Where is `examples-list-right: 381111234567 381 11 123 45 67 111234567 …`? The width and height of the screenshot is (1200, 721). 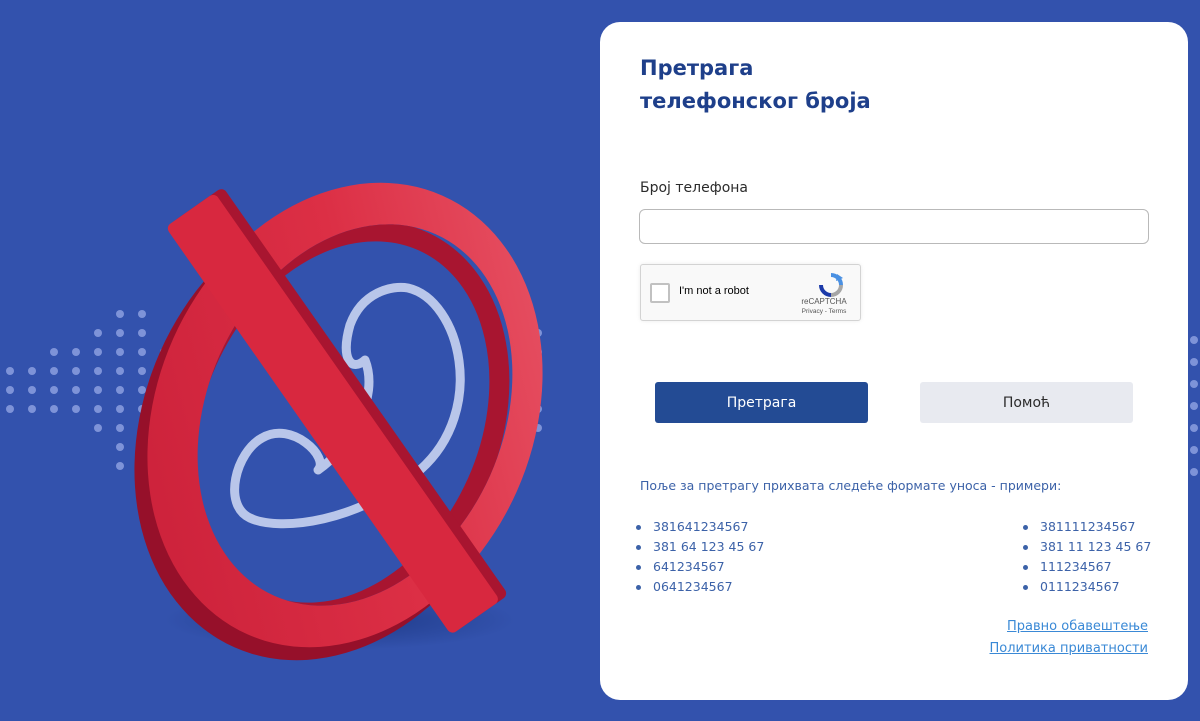
examples-list-right: 381111234567 381 11 123 45 67 111234567 … is located at coordinates (1087, 557).